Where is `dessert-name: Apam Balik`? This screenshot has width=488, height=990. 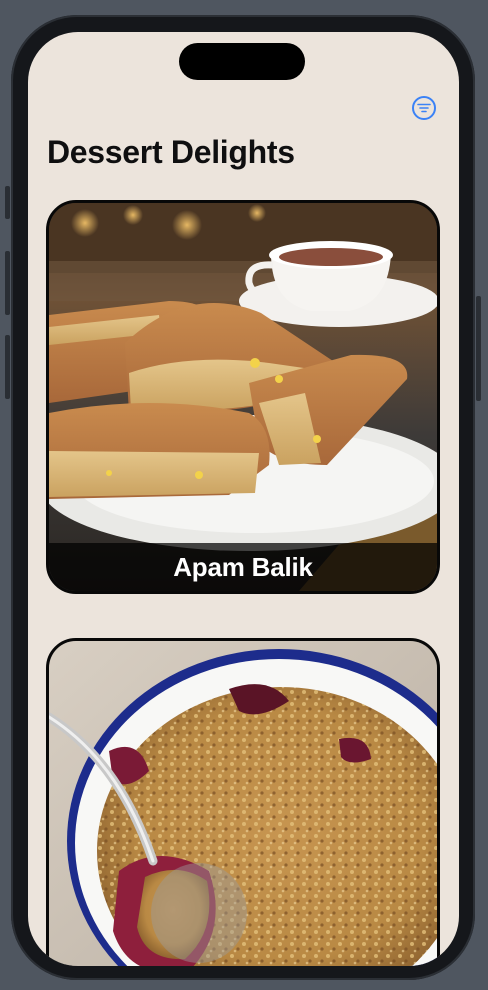
dessert-name: Apam Balik is located at coordinates (243, 566).